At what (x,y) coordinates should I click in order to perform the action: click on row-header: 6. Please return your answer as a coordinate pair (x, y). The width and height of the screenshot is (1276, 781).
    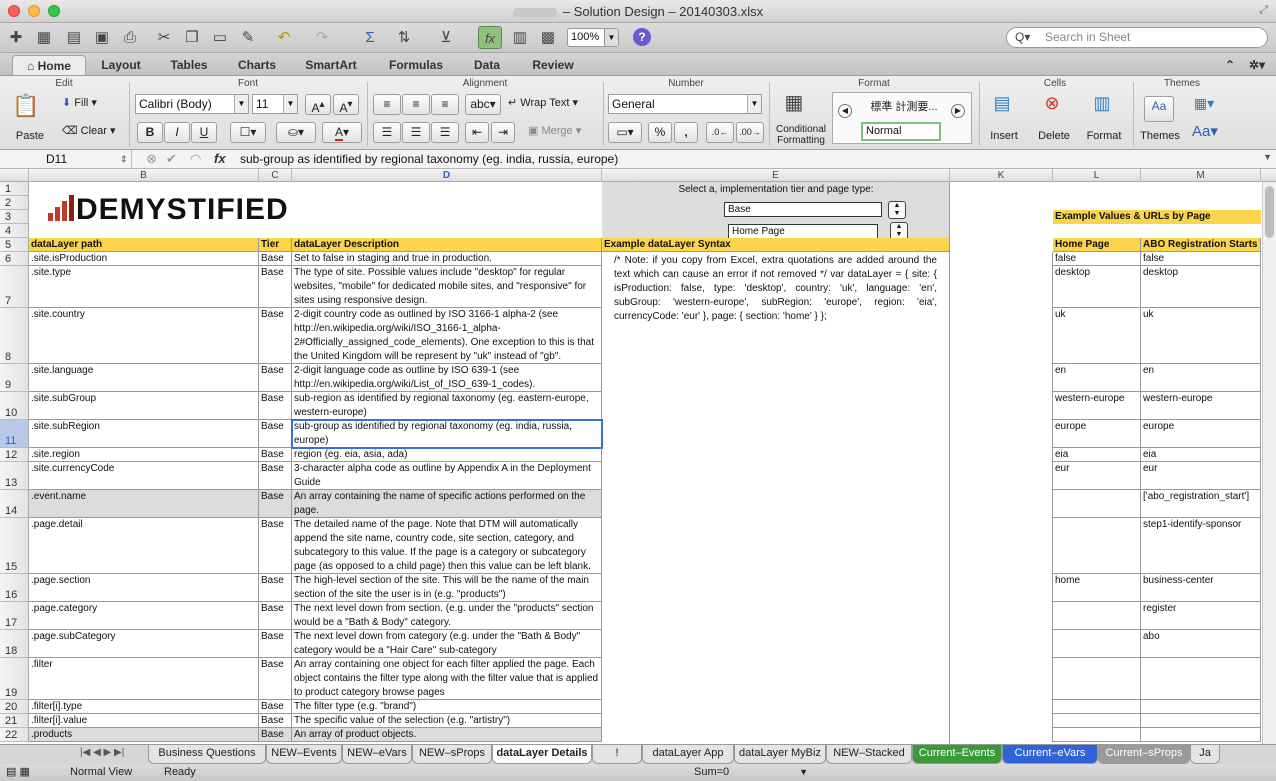
    Looking at the image, I should click on (14, 259).